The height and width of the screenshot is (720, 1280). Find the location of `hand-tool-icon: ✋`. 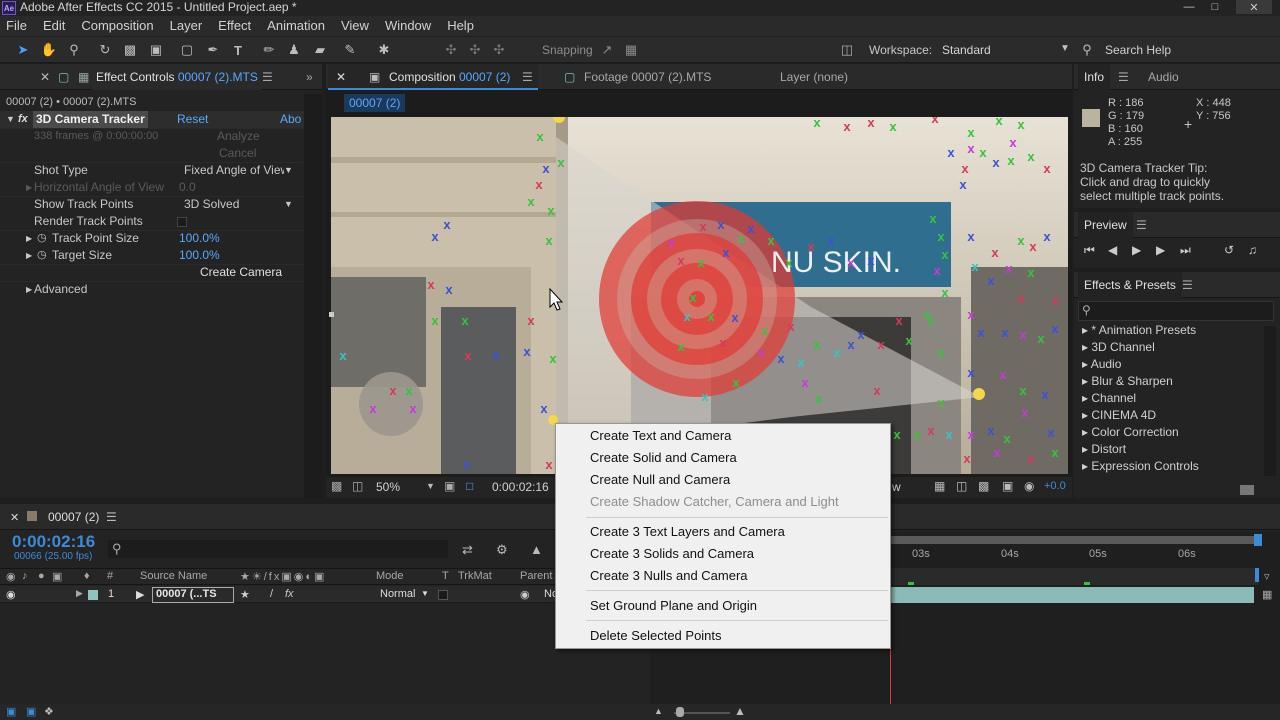

hand-tool-icon: ✋ is located at coordinates (49, 50).